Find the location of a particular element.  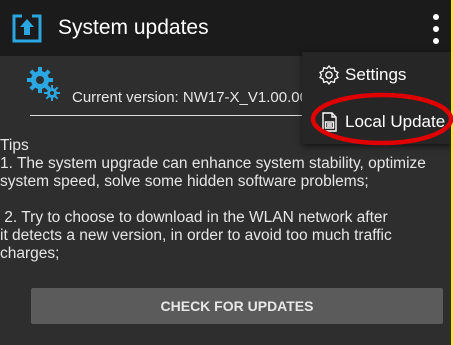

menu-item-local-update: Local Update is located at coordinates (376, 122).